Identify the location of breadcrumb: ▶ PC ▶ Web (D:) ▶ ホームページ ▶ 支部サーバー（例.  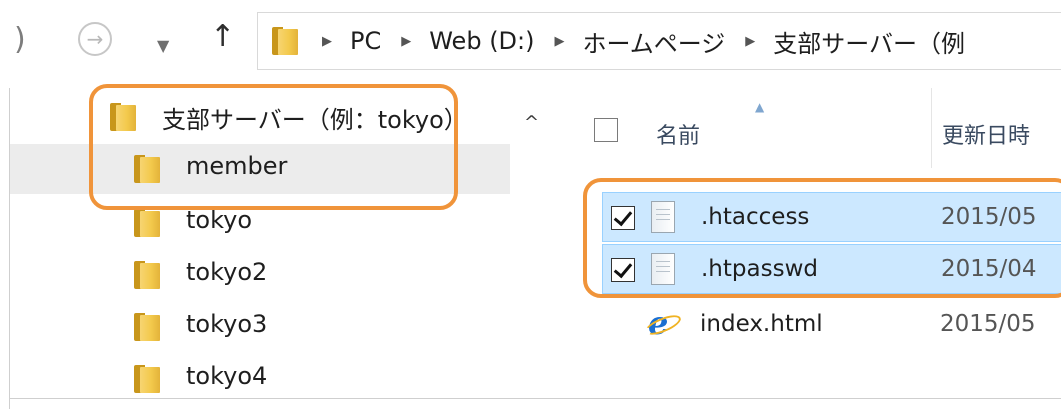
(643, 41).